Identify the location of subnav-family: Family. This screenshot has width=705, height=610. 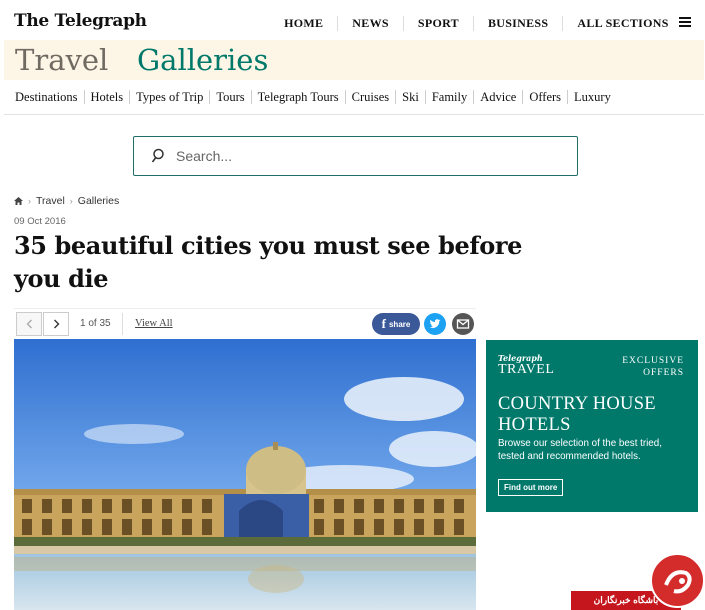
(450, 97).